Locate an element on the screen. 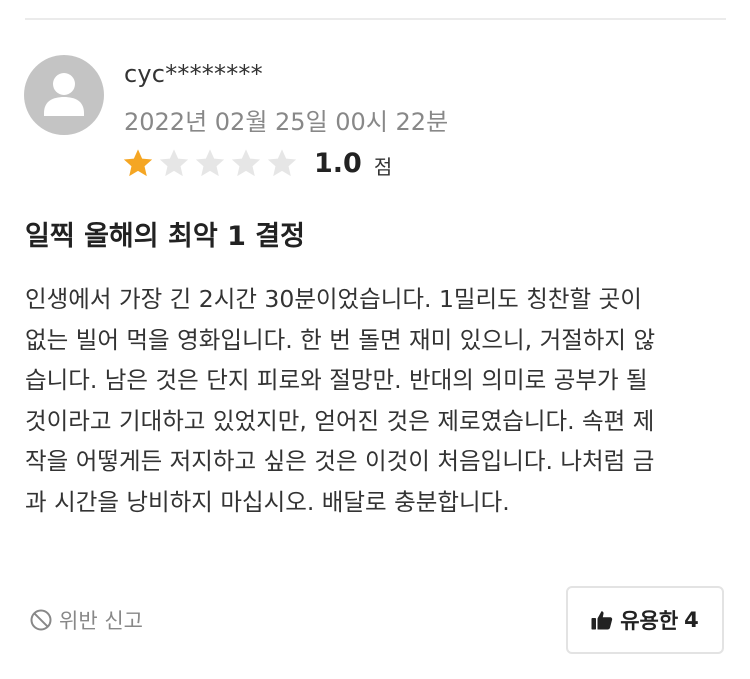 The height and width of the screenshot is (679, 750). star-rating is located at coordinates (212, 163).